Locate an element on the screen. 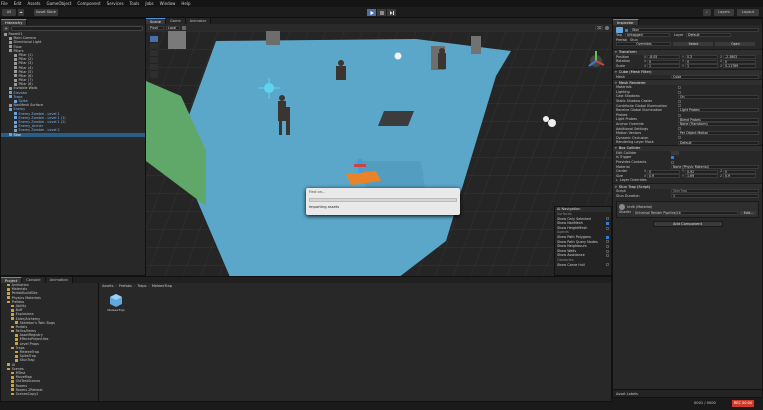 The width and height of the screenshot is (763, 410). asset-tile: MeleeeTrap is located at coordinates (116, 302).